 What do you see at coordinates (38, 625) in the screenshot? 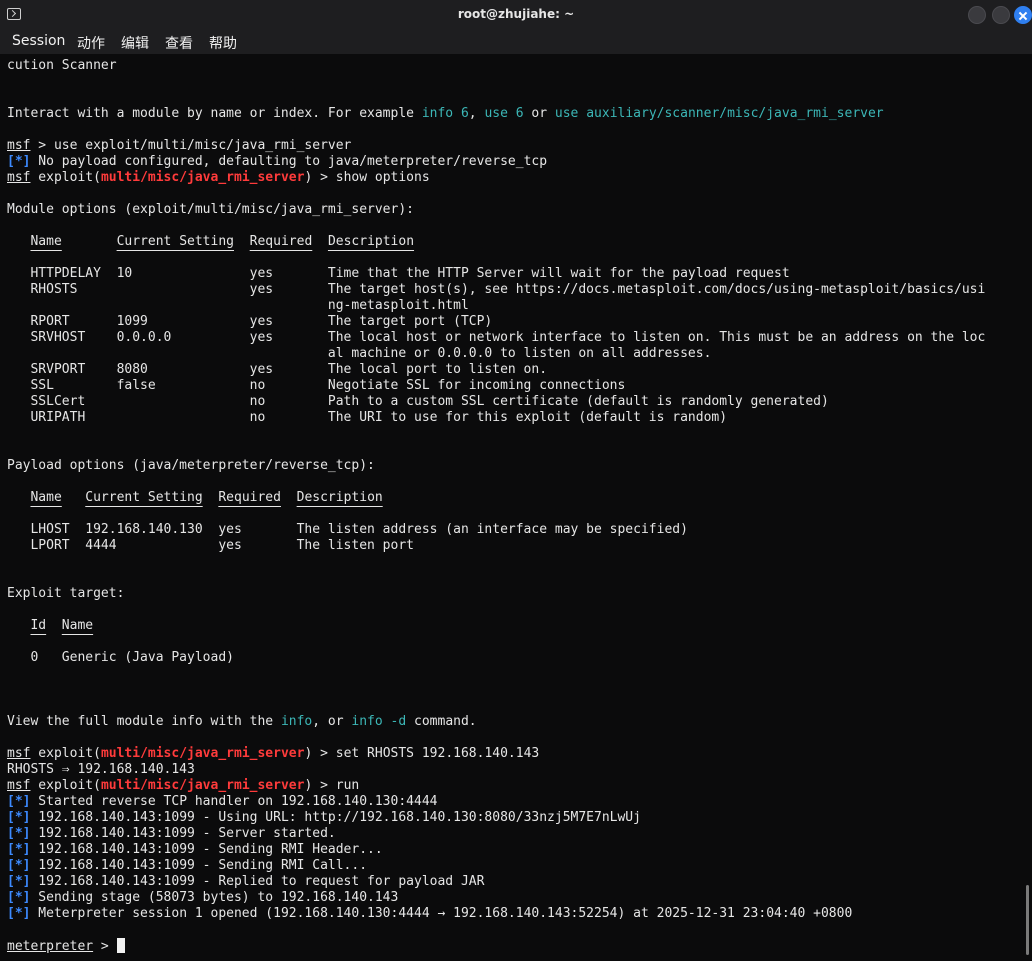
I see `terminal-text: Id` at bounding box center [38, 625].